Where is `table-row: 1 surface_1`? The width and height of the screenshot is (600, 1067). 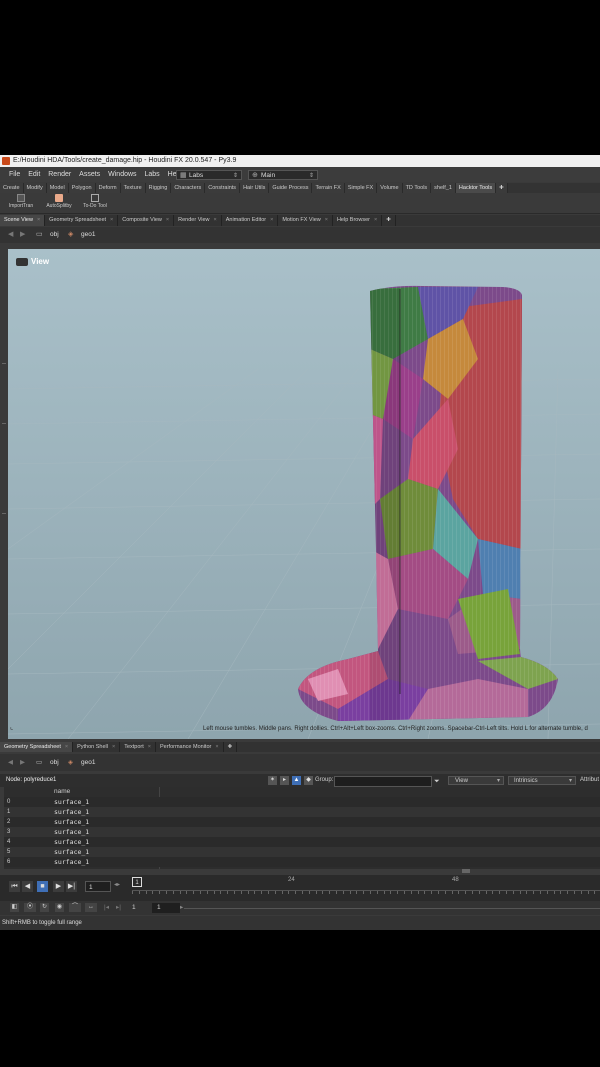 table-row: 1 surface_1 is located at coordinates (302, 812).